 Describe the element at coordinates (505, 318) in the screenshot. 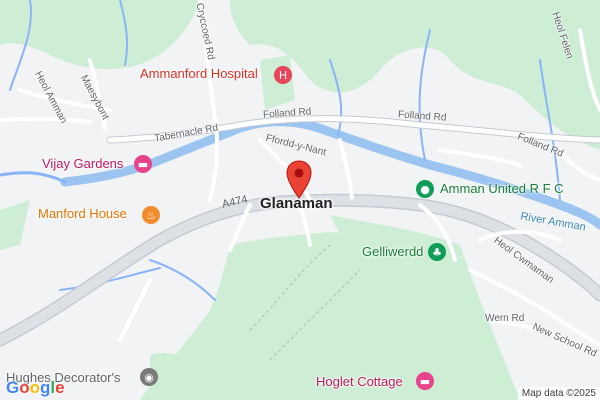

I see `road-label-wern: Wern Rd` at that location.